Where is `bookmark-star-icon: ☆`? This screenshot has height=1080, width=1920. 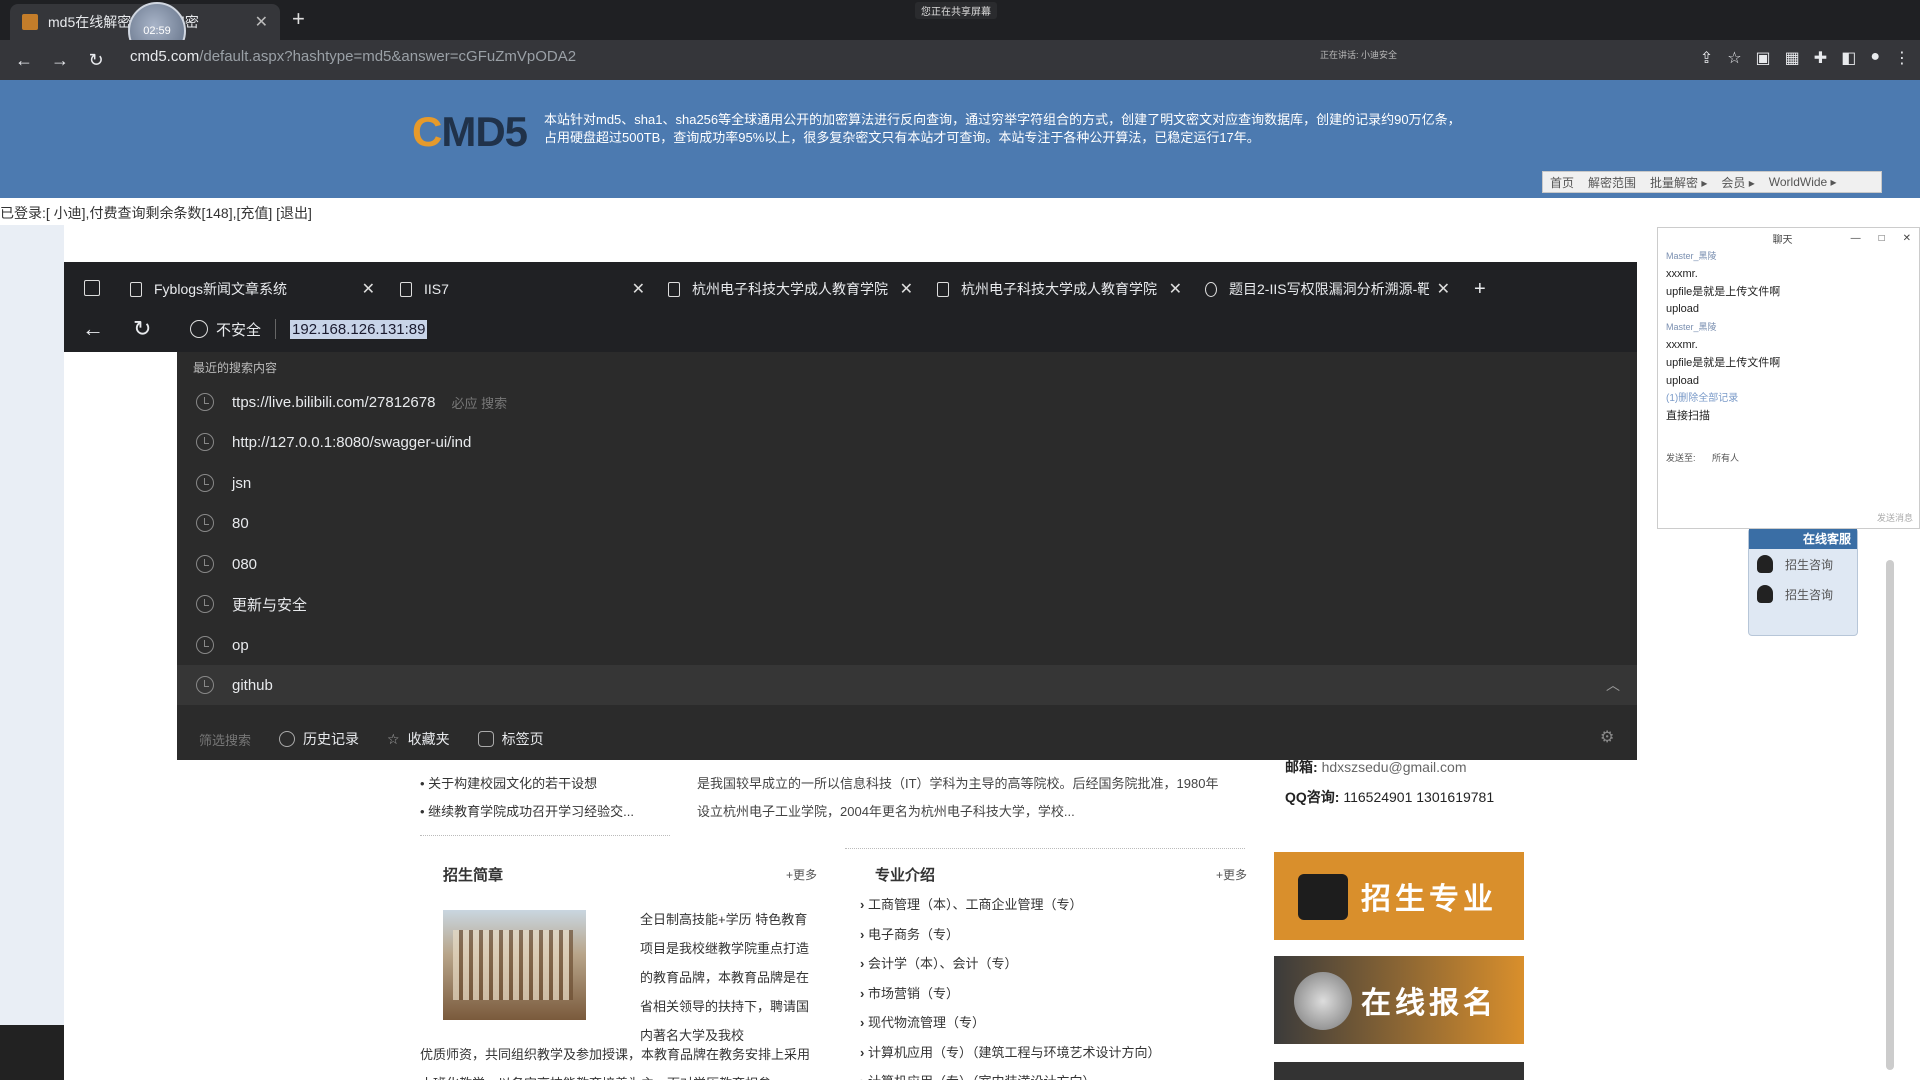 bookmark-star-icon: ☆ is located at coordinates (1734, 58).